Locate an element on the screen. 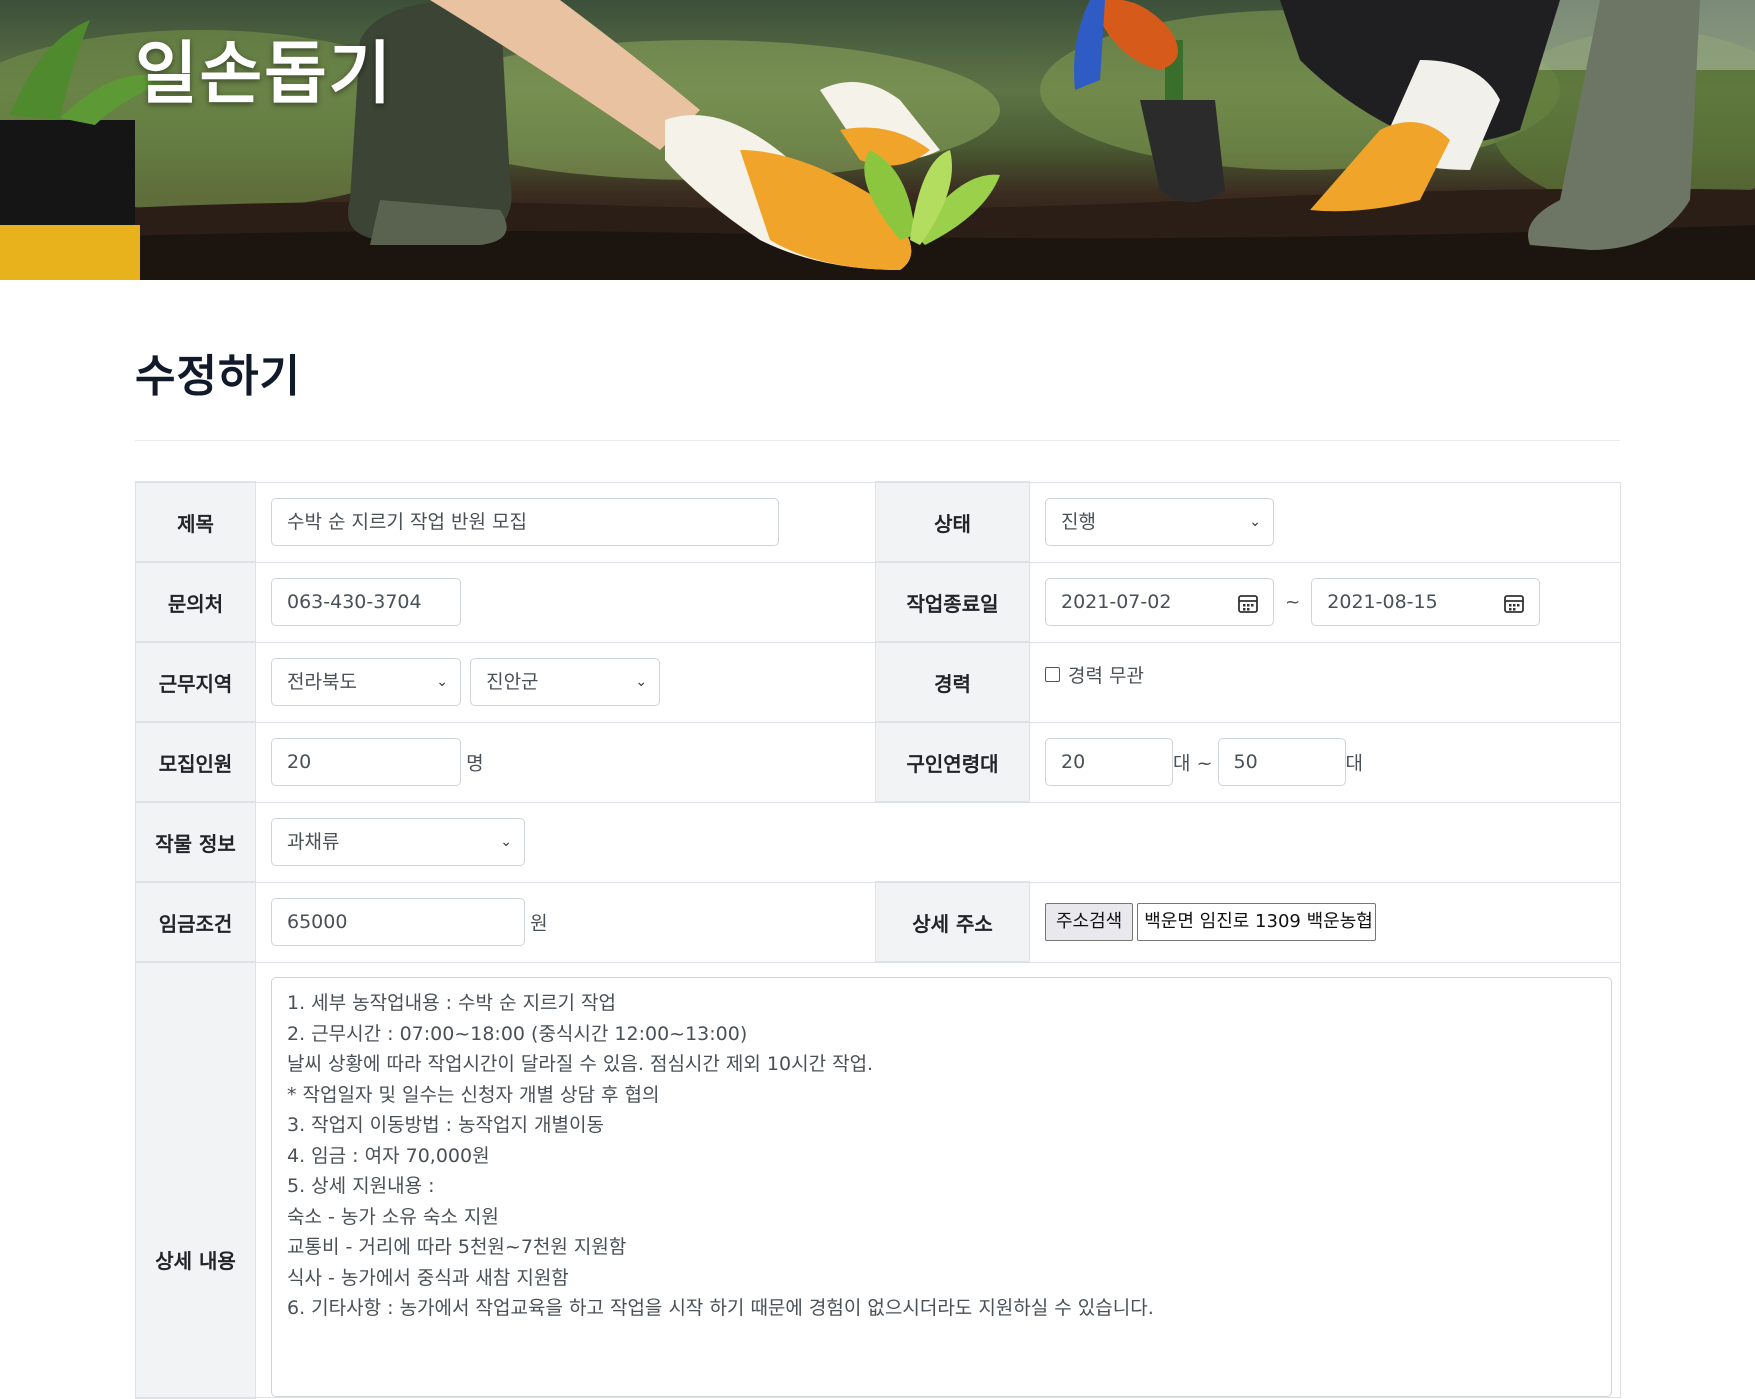 The width and height of the screenshot is (1755, 1399). detail-line: 5. 상세 지원내용 : is located at coordinates (361, 1186).